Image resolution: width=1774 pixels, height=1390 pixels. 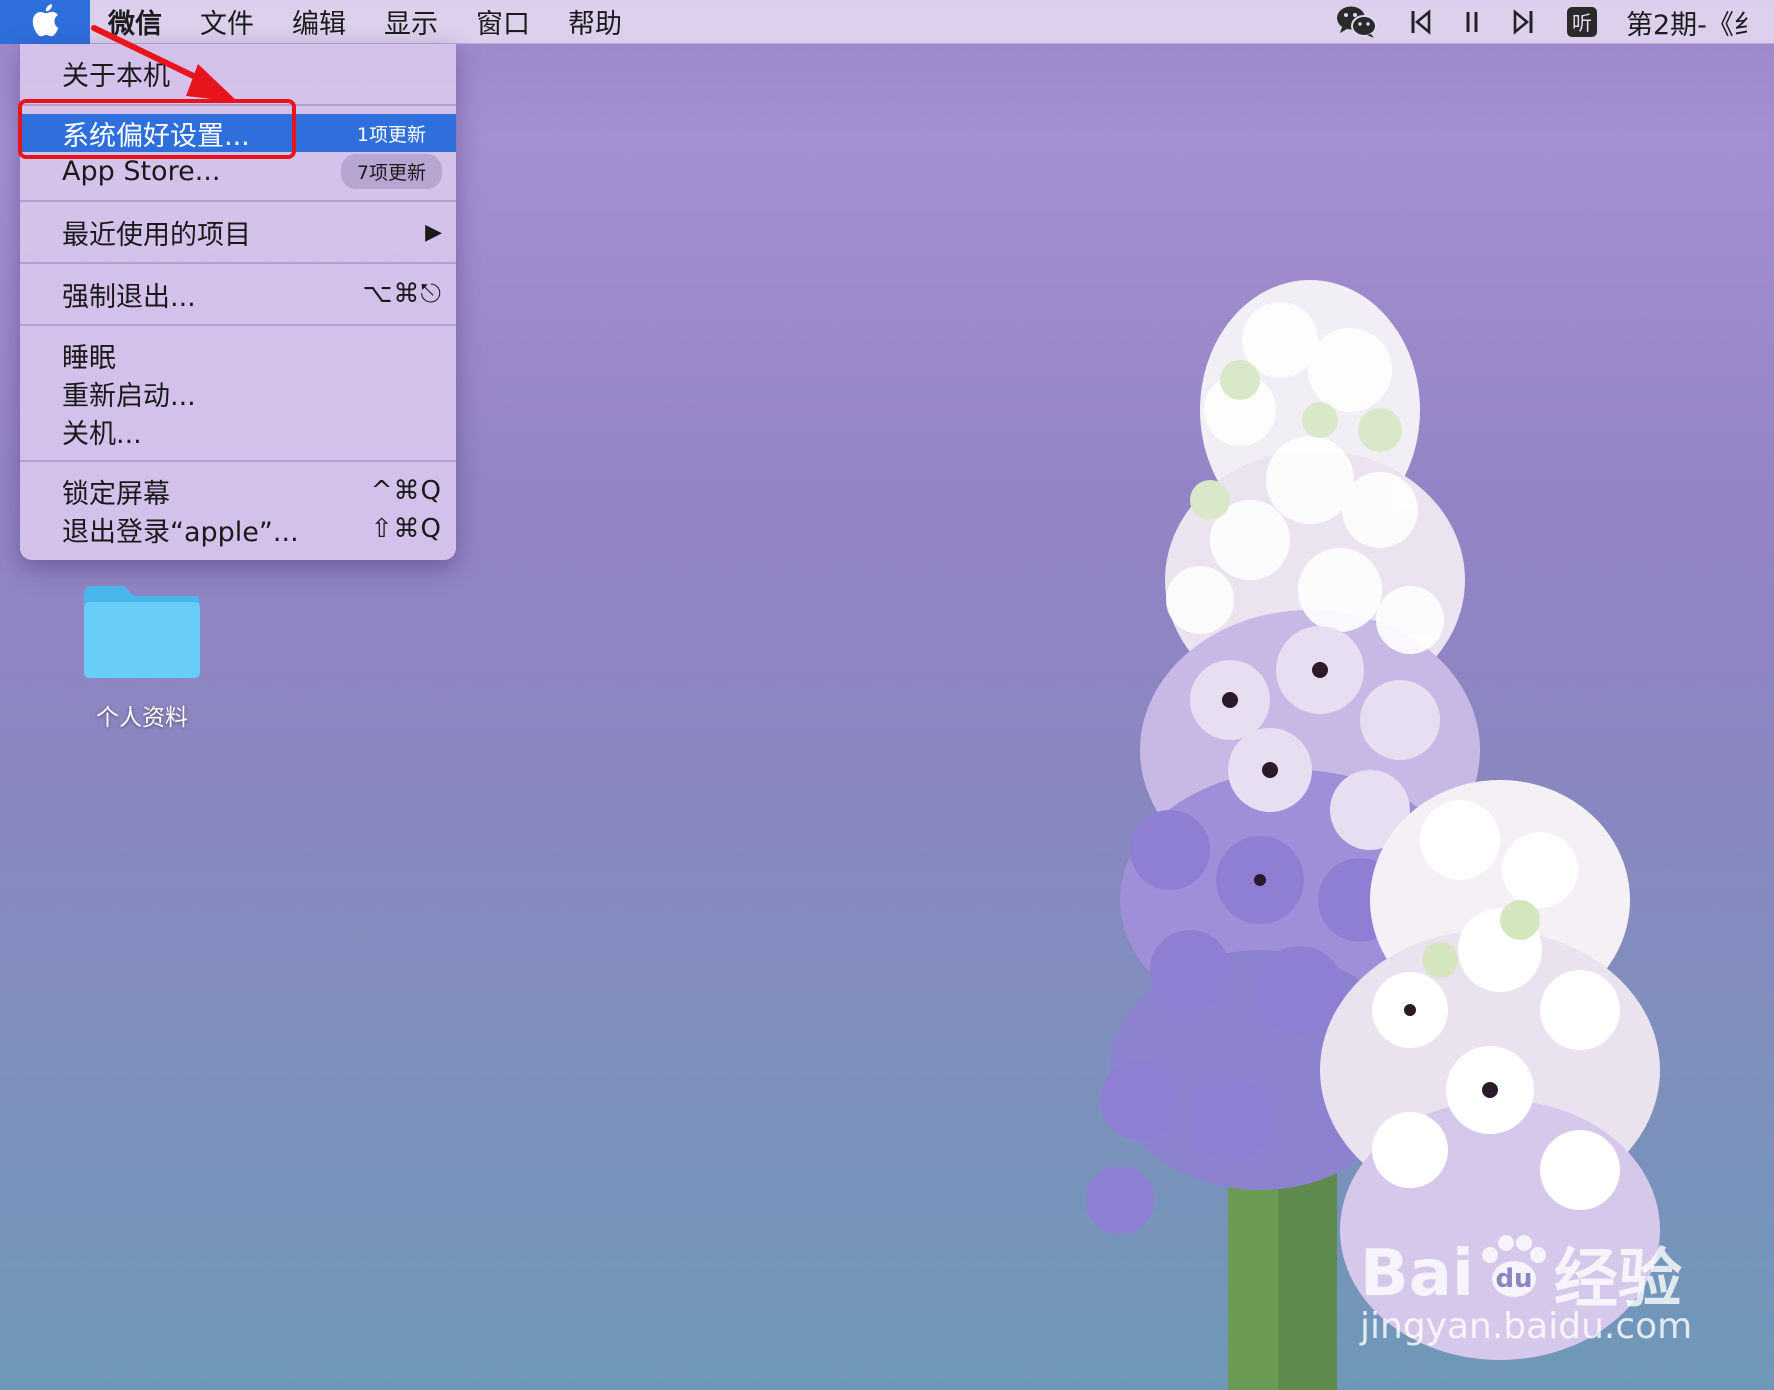 What do you see at coordinates (595, 21) in the screenshot?
I see `menu-help: 帮助` at bounding box center [595, 21].